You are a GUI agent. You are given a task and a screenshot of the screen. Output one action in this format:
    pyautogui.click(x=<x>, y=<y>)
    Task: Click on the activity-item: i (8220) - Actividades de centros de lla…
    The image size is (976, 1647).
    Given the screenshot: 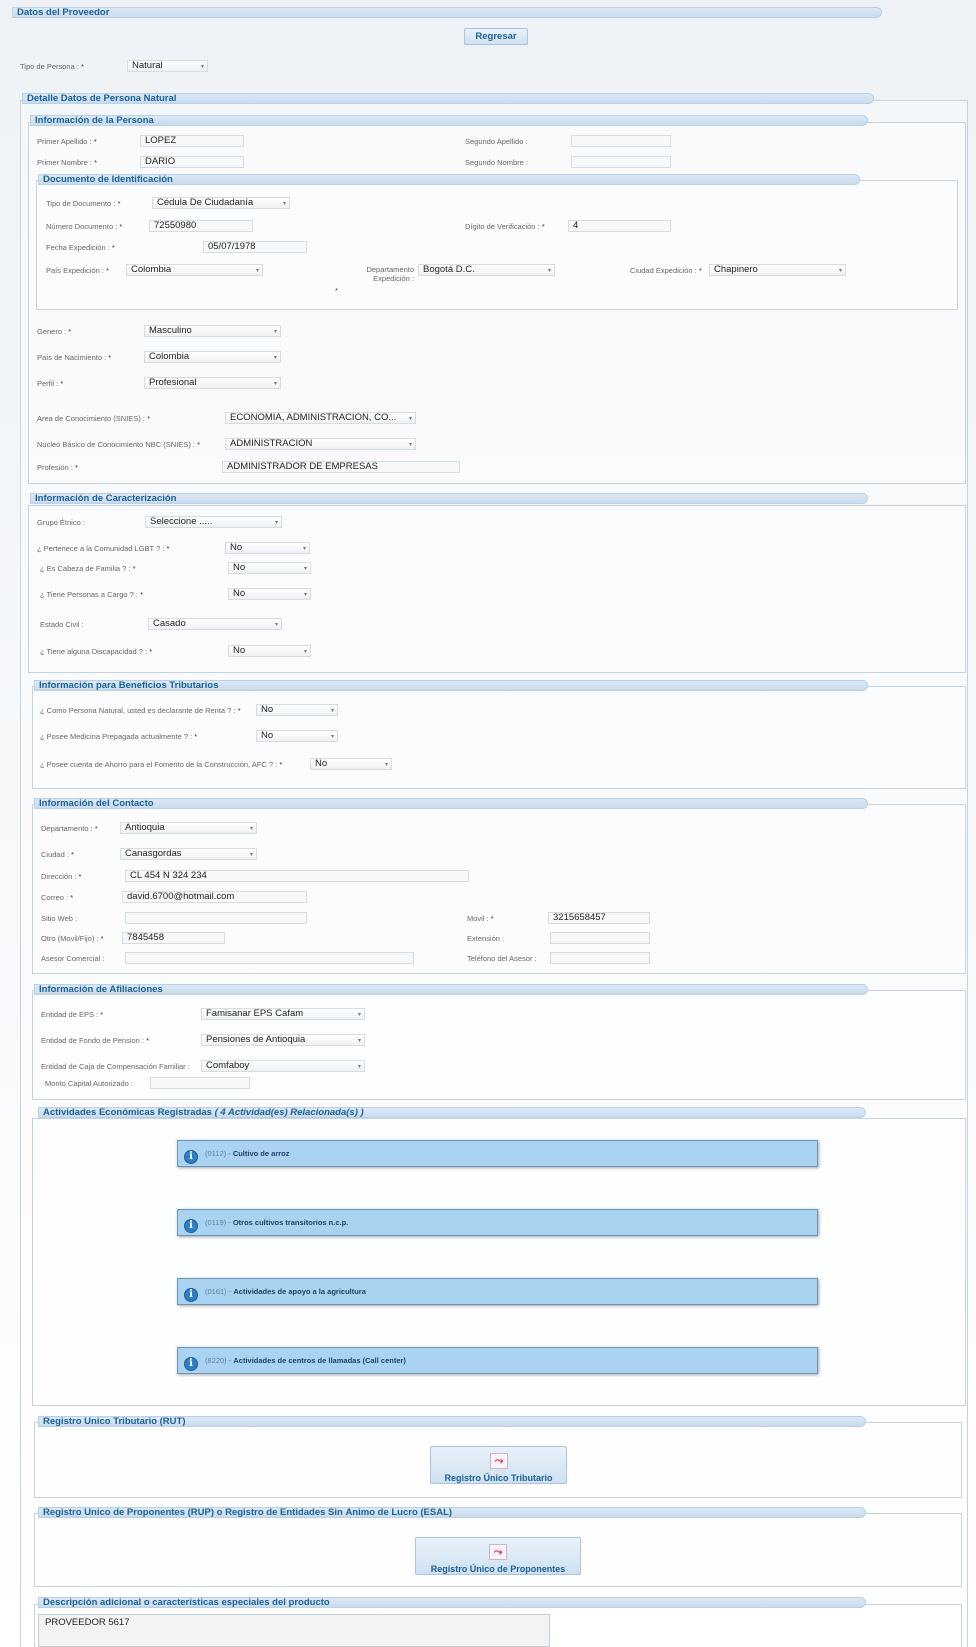 What is the action you would take?
    pyautogui.click(x=497, y=1360)
    